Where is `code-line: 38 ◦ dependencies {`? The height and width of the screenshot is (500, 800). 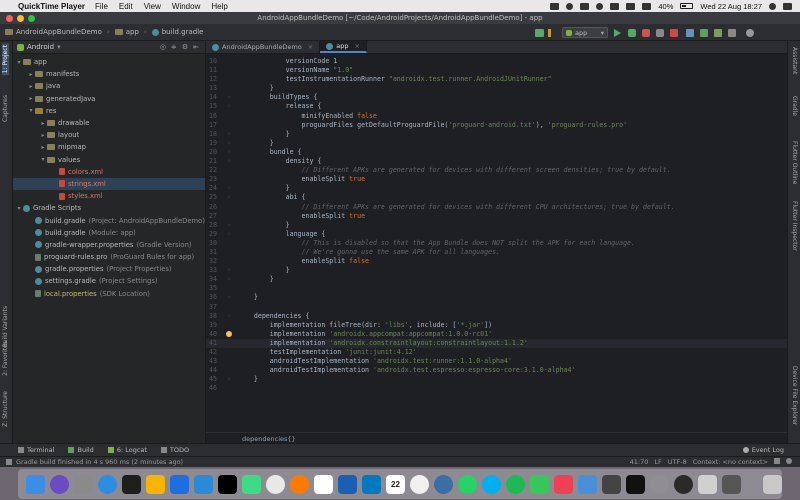 code-line: 38 ◦ dependencies { is located at coordinates (496, 316).